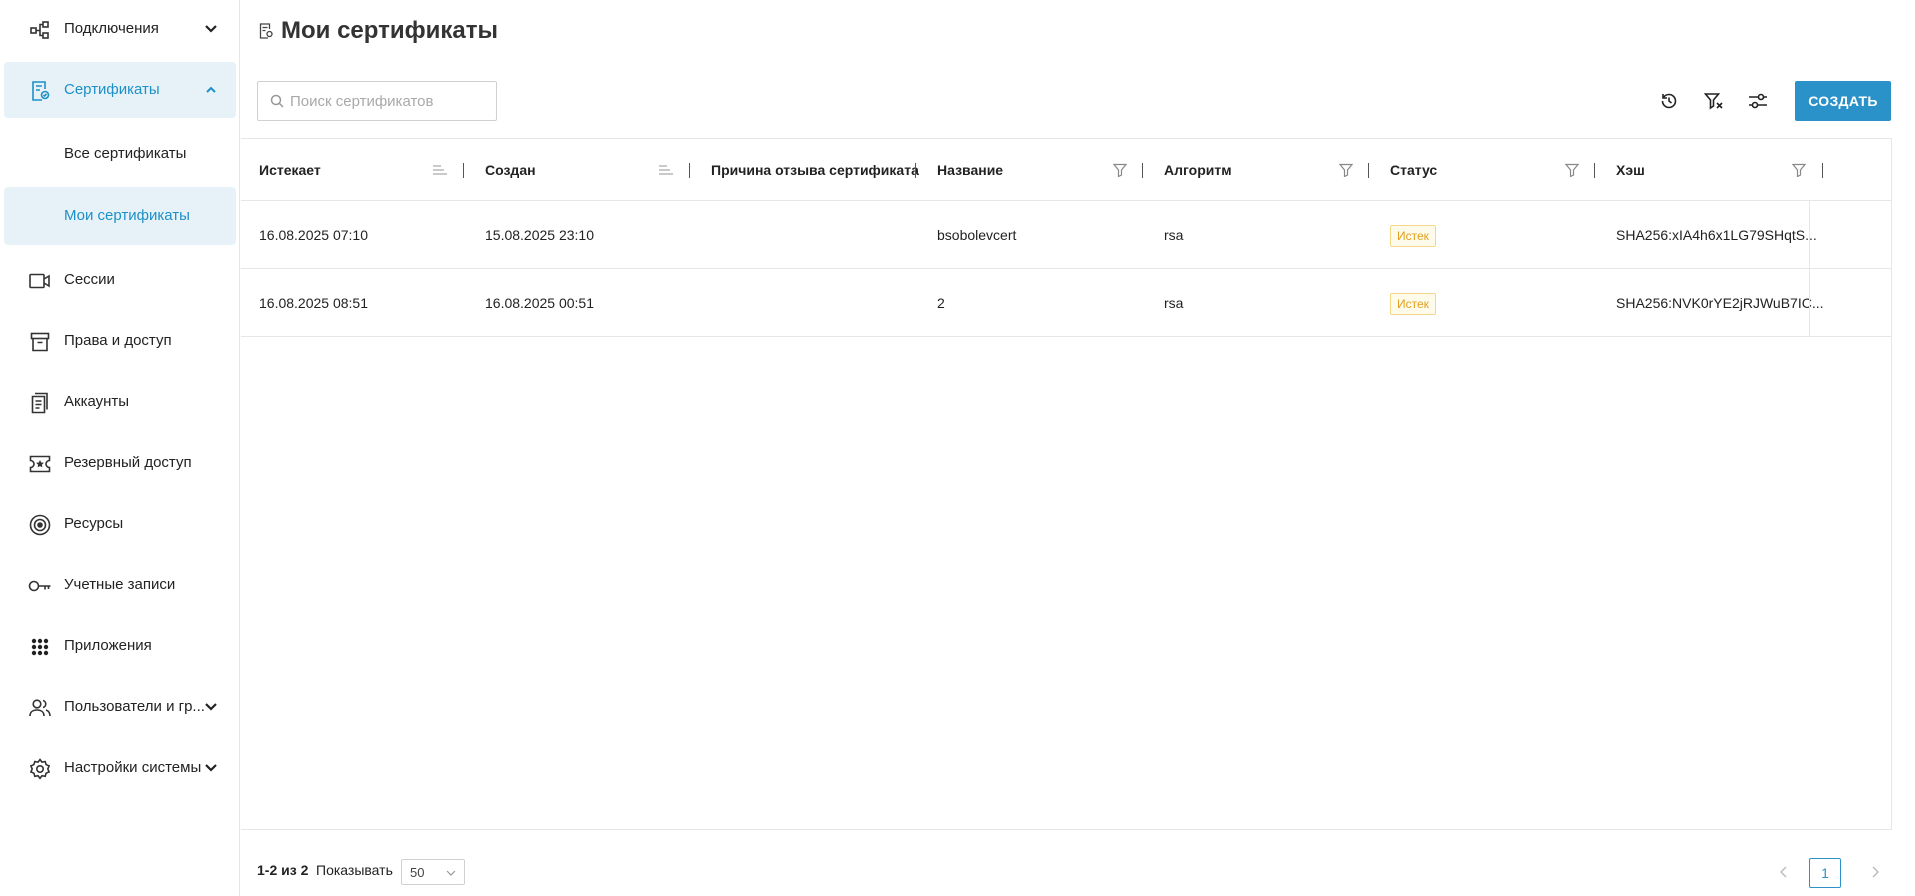 The height and width of the screenshot is (896, 1915). What do you see at coordinates (941, 303) in the screenshot?
I see `cell-name: 2` at bounding box center [941, 303].